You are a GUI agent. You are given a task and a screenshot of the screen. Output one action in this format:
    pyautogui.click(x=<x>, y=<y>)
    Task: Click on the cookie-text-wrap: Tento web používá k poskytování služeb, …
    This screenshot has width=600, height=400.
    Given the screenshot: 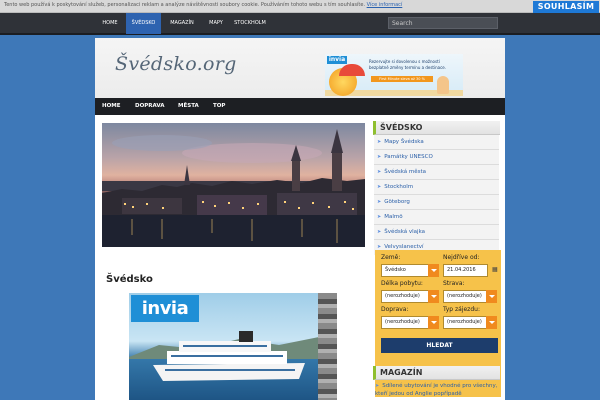 What is the action you would take?
    pyautogui.click(x=203, y=5)
    